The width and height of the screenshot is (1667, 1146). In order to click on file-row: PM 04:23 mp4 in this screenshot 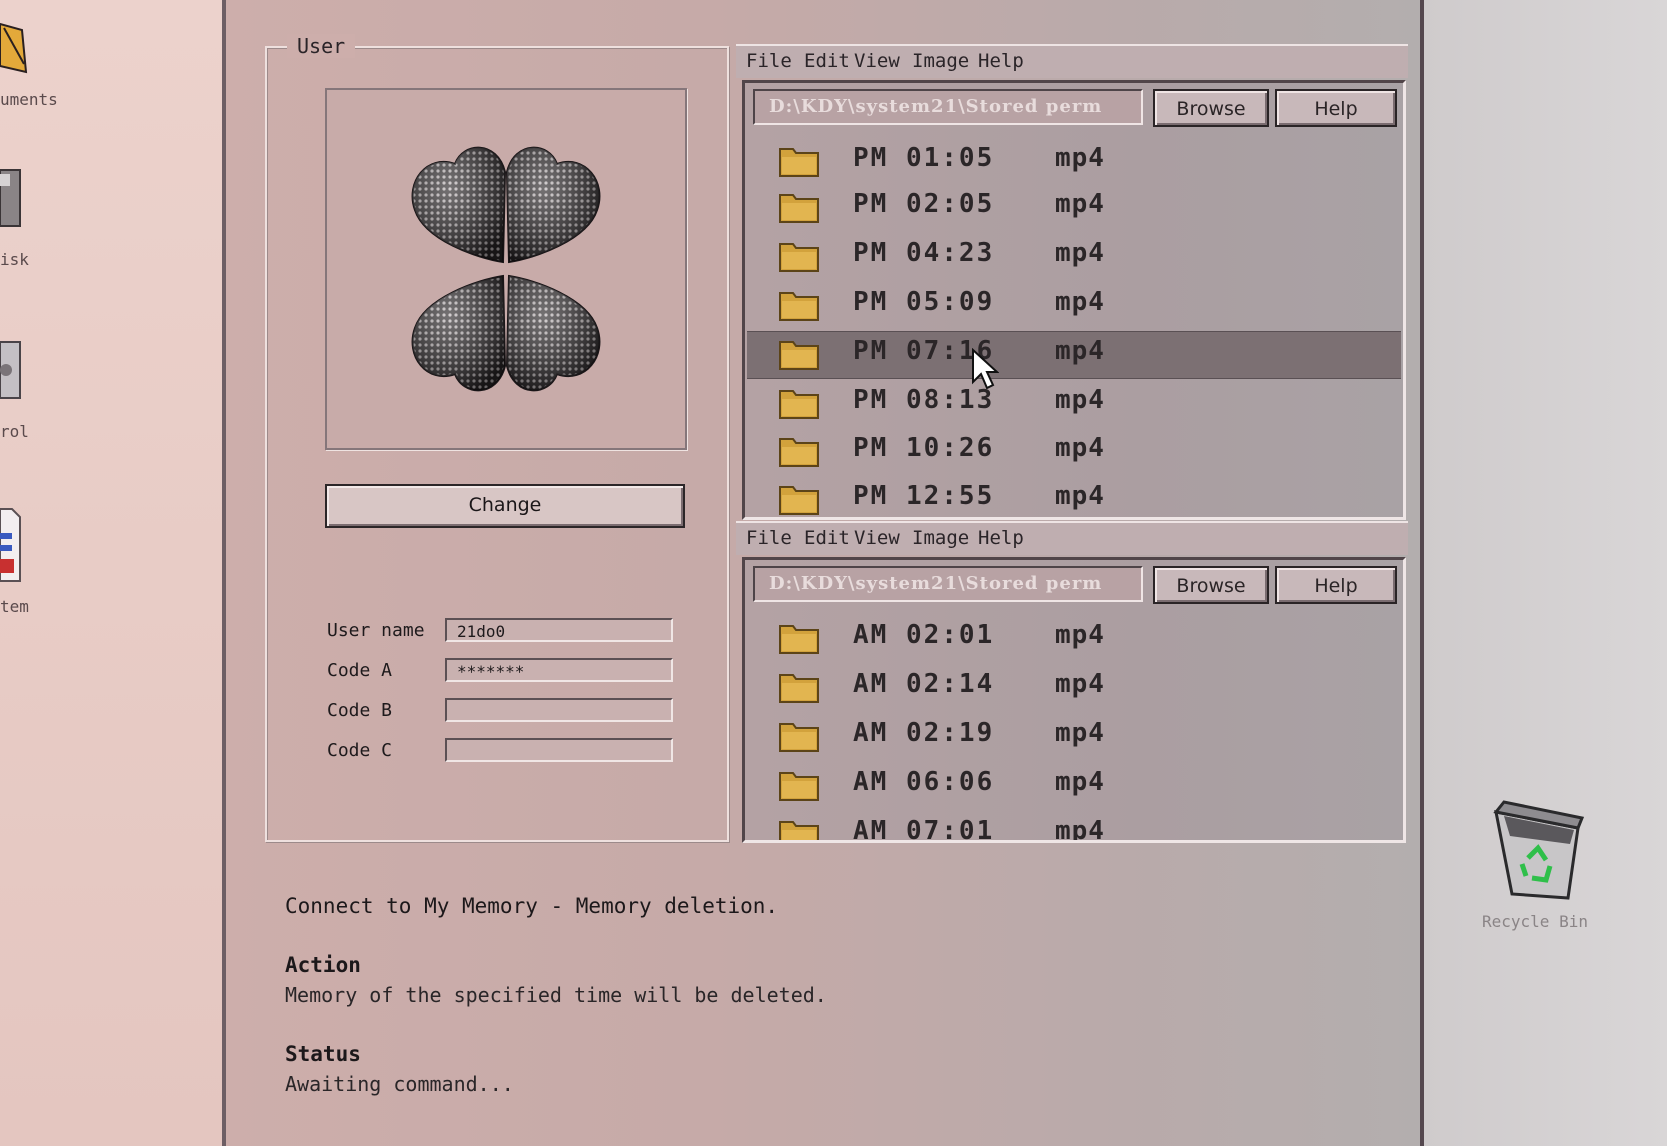, I will do `click(1074, 257)`.